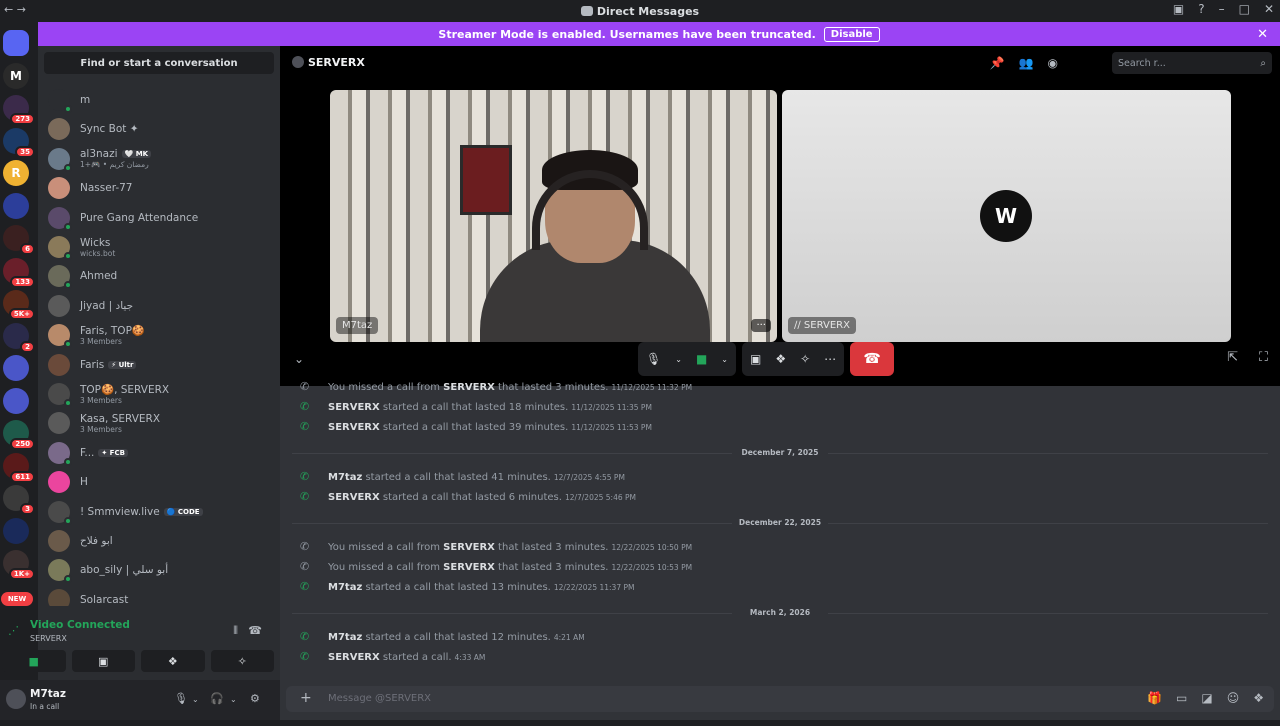 The width and height of the screenshot is (1280, 726). What do you see at coordinates (104, 453) in the screenshot?
I see `dm-name: F... ✦ FCB` at bounding box center [104, 453].